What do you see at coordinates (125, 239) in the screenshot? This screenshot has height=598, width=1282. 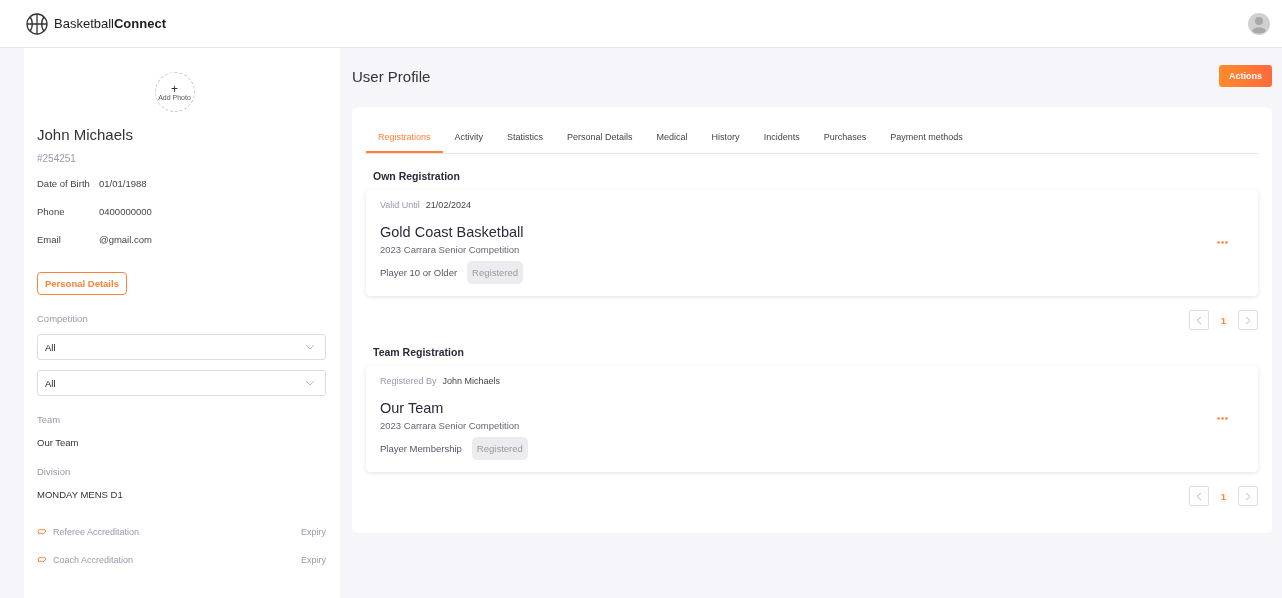 I see `detail-value: @gmail.com` at bounding box center [125, 239].